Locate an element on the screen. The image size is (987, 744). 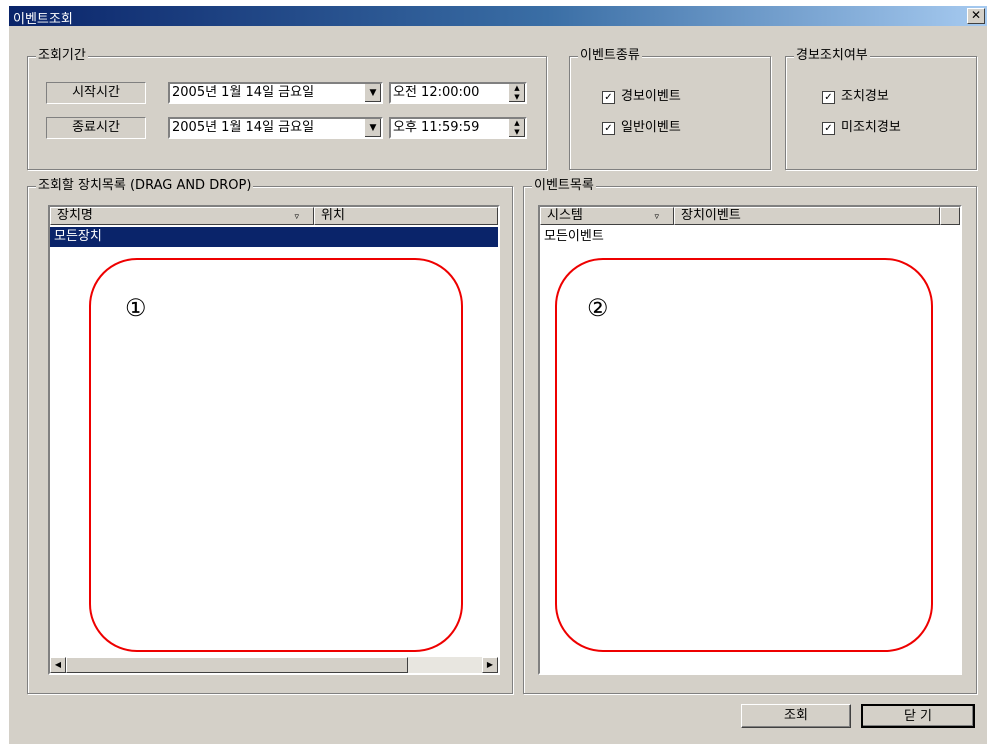
checkbox-alarm-event: ✓ 경보이벤트 is located at coordinates (641, 97).